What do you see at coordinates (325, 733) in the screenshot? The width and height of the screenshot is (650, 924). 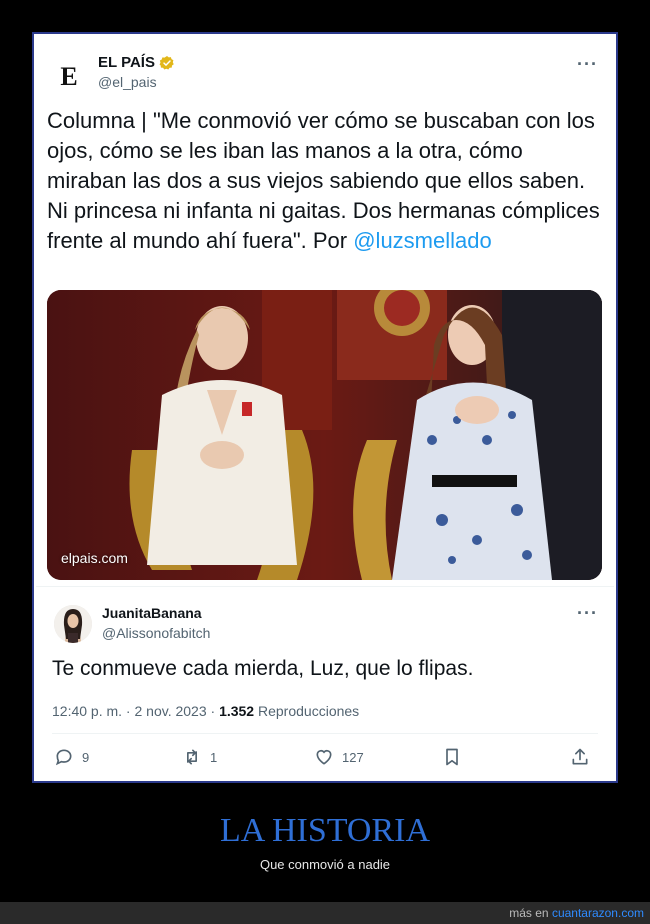 I see `divider` at bounding box center [325, 733].